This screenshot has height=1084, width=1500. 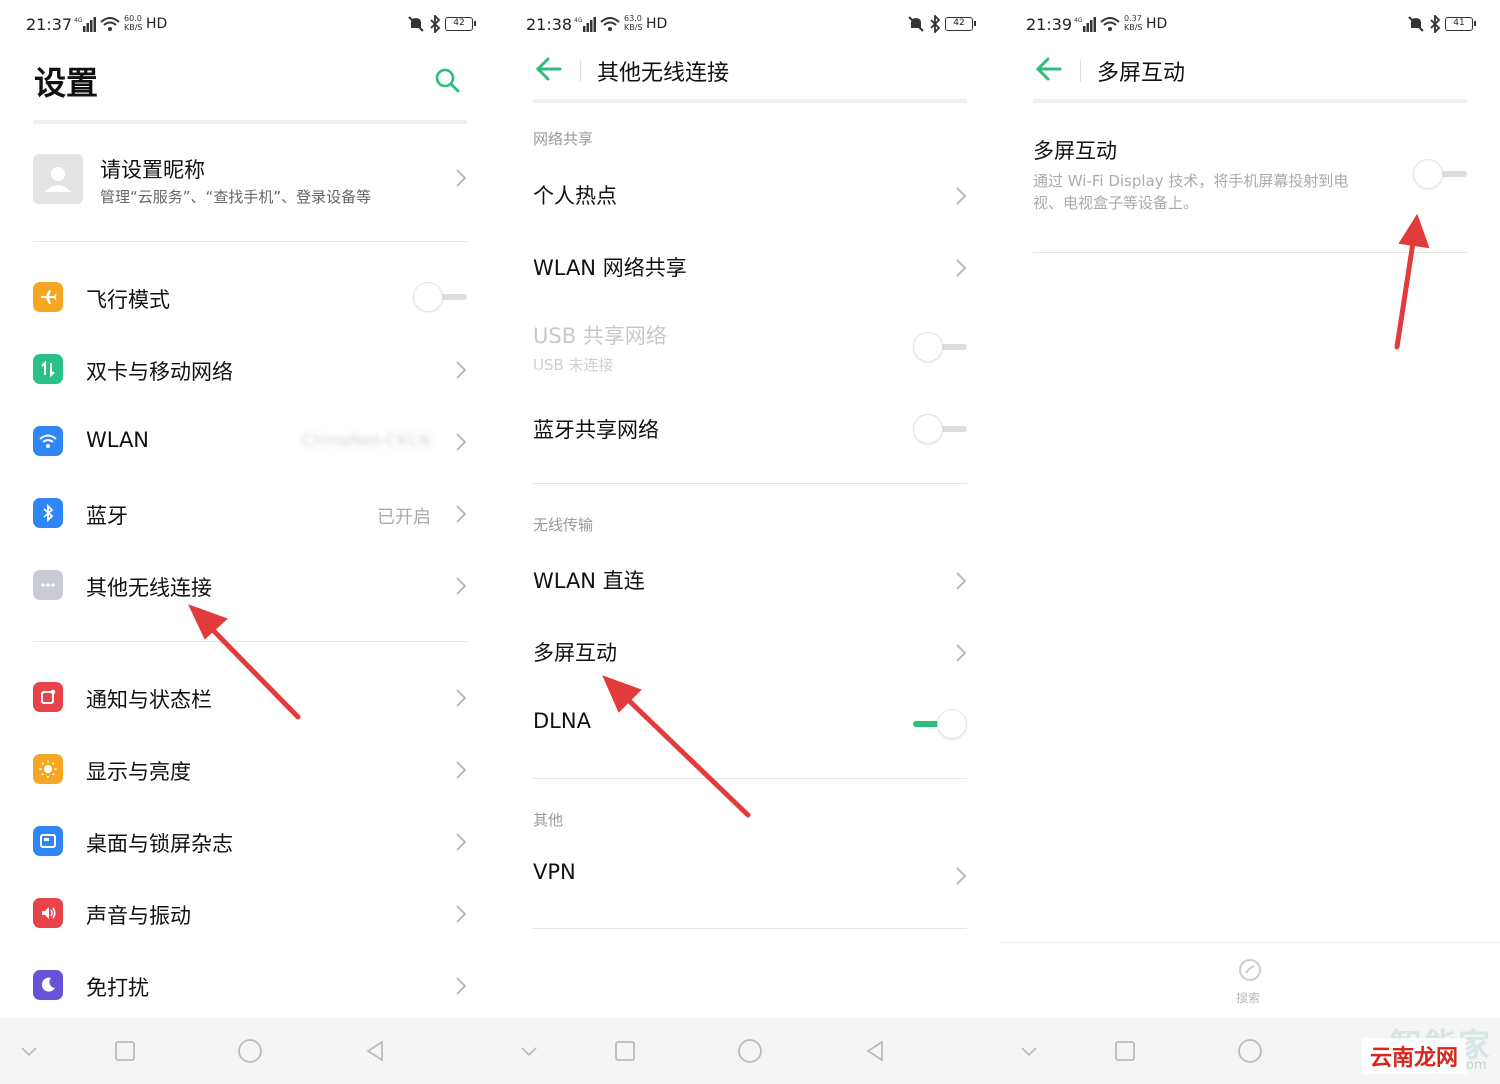 I want to click on bt-share-toggle, so click(x=940, y=429).